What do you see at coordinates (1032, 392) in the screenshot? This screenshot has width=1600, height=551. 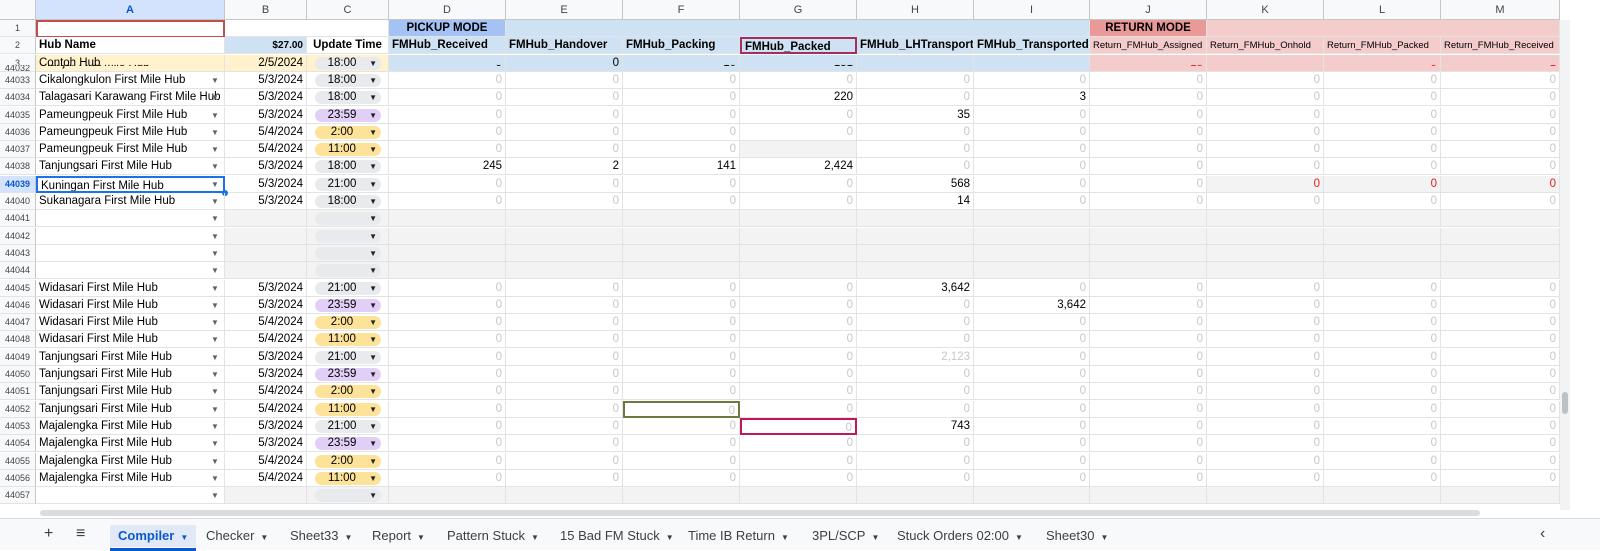 I see `cell-i-44051: 0` at bounding box center [1032, 392].